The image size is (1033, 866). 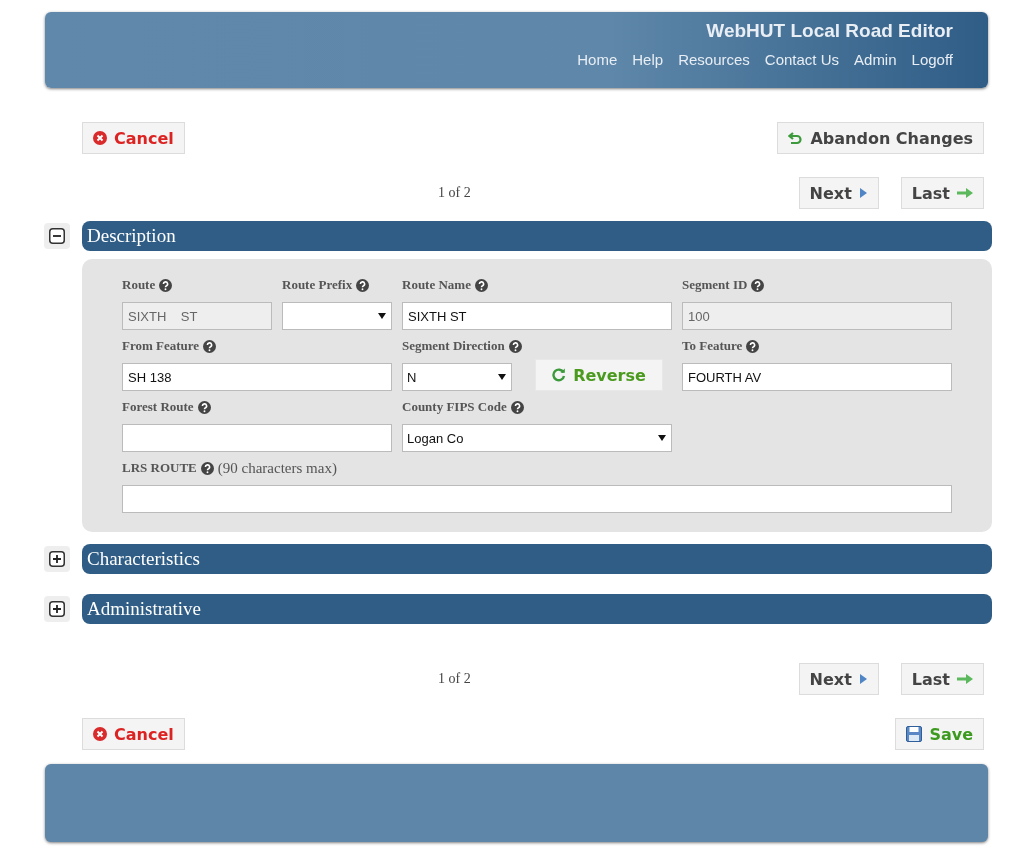 I want to click on abandon-button: Abandon Changes, so click(x=880, y=138).